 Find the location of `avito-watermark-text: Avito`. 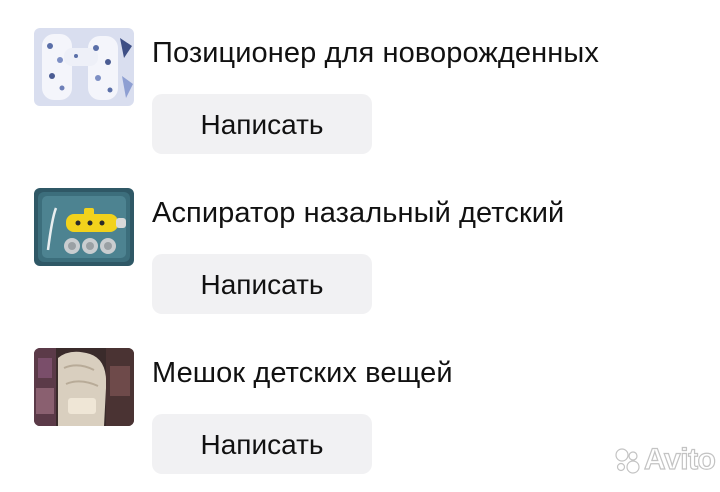

avito-watermark-text: Avito is located at coordinates (679, 459).